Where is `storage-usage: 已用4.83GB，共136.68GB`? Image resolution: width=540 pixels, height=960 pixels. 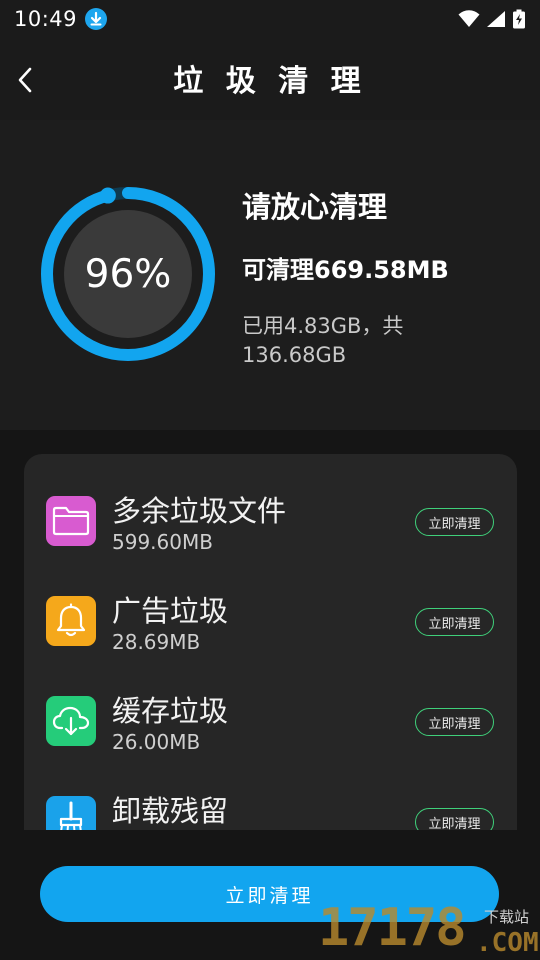 storage-usage: 已用4.83GB，共136.68GB is located at coordinates (323, 340).